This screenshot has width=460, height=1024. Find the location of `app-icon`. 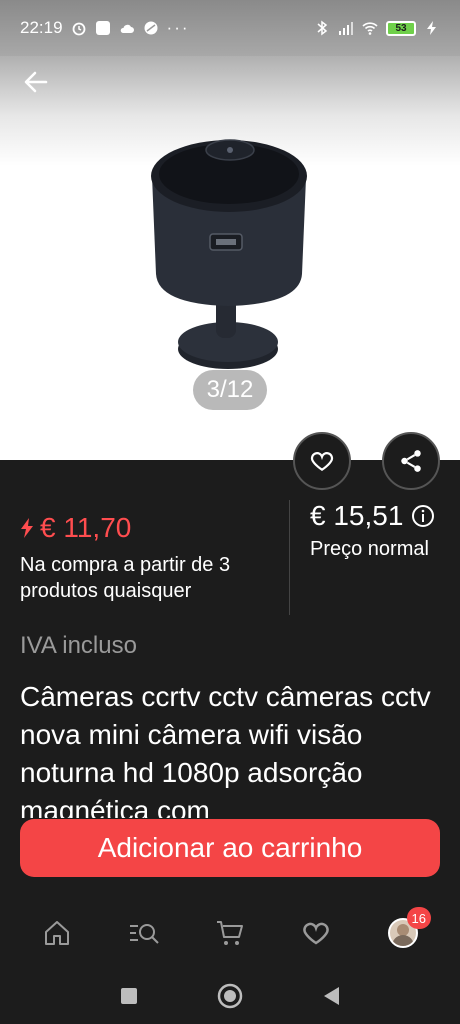

app-icon is located at coordinates (102, 28).